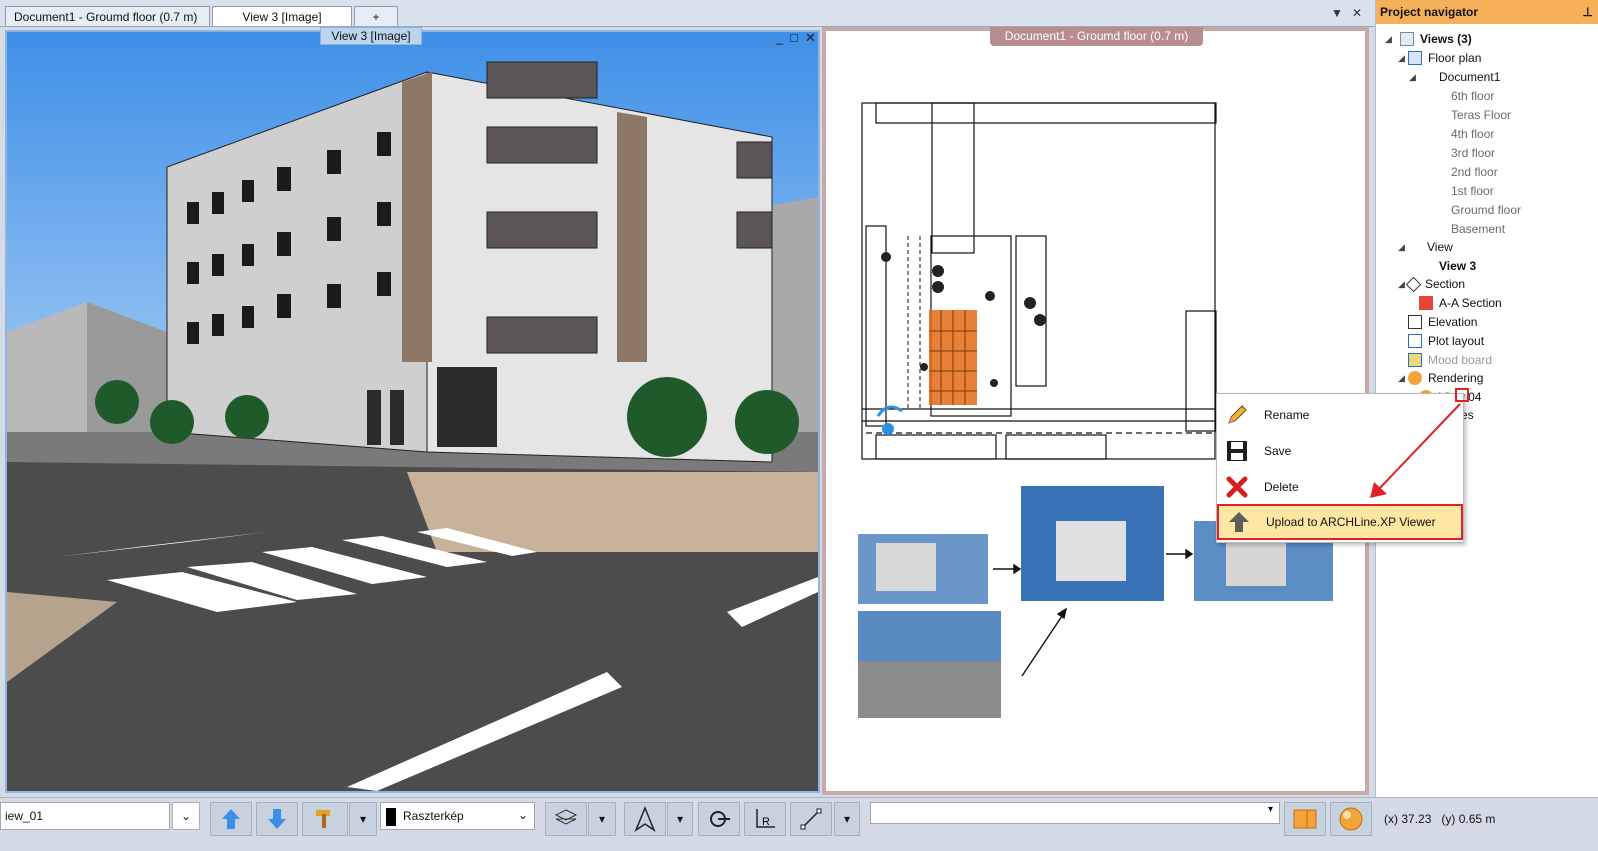  Describe the element at coordinates (1469, 77) in the screenshot. I see `tree-item-document1: Document1` at that location.